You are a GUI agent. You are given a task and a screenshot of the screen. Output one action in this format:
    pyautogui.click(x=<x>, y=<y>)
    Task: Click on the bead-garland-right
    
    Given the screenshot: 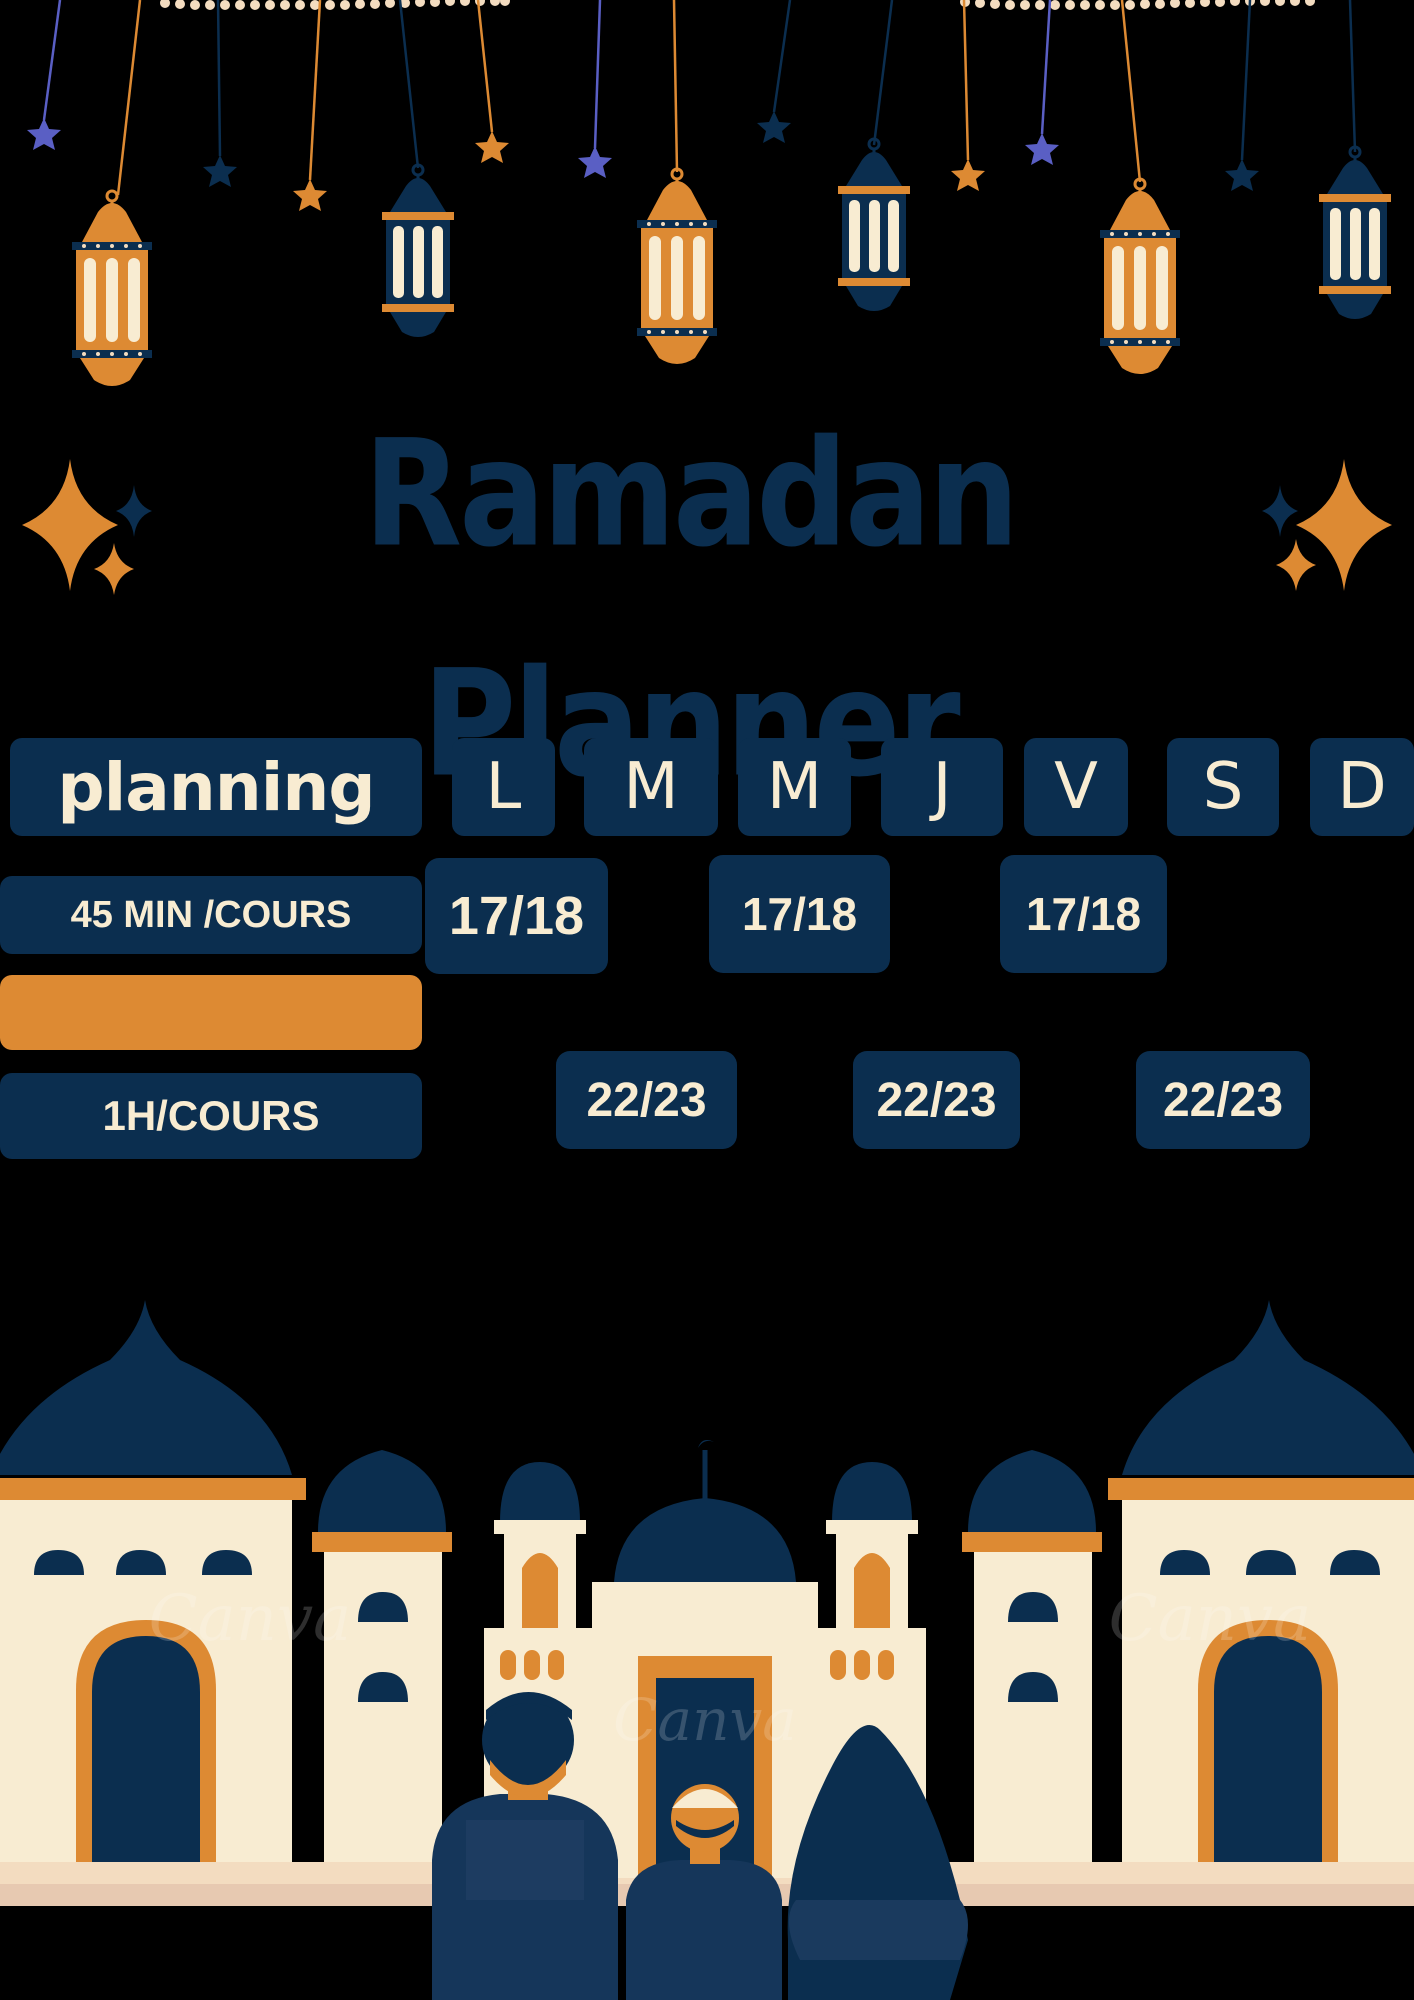 What is the action you would take?
    pyautogui.click(x=1137, y=5)
    